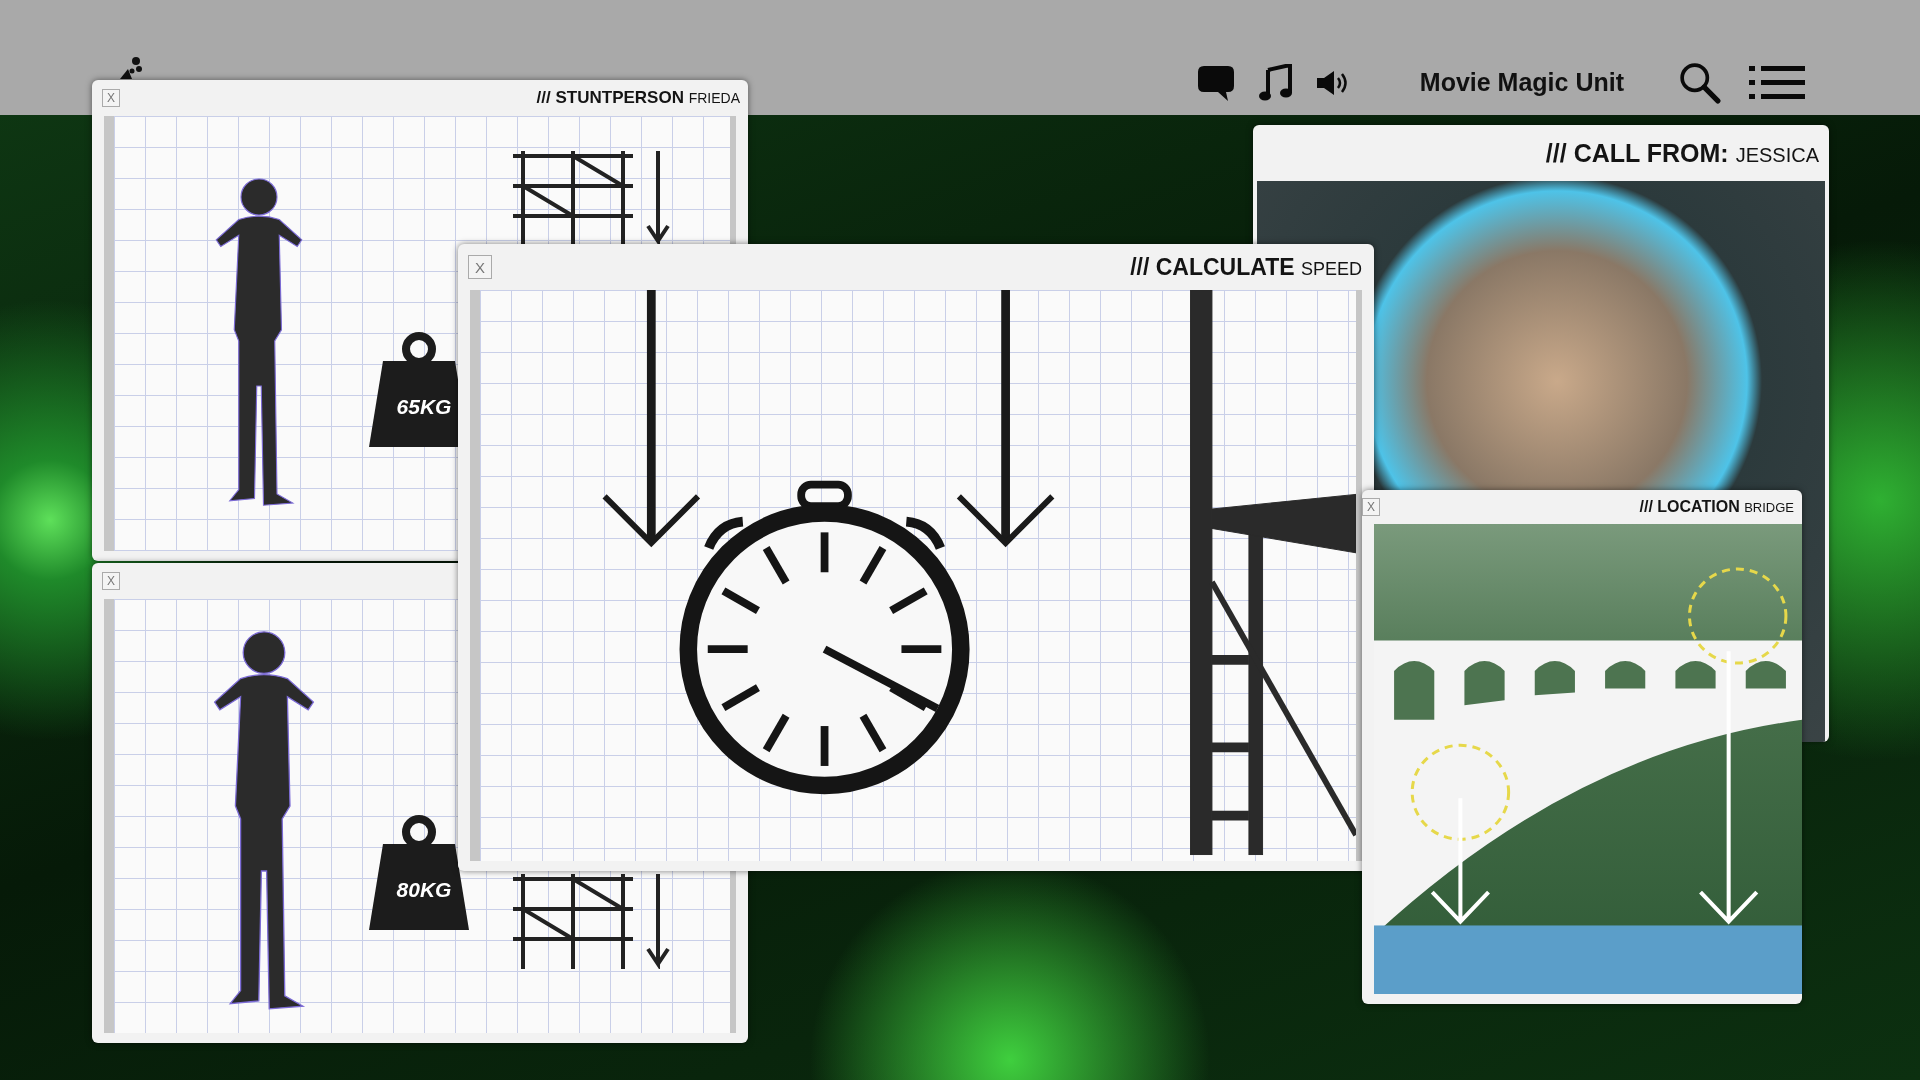 Image resolution: width=1920 pixels, height=1080 pixels. I want to click on stopwatch-icon, so click(824, 637).